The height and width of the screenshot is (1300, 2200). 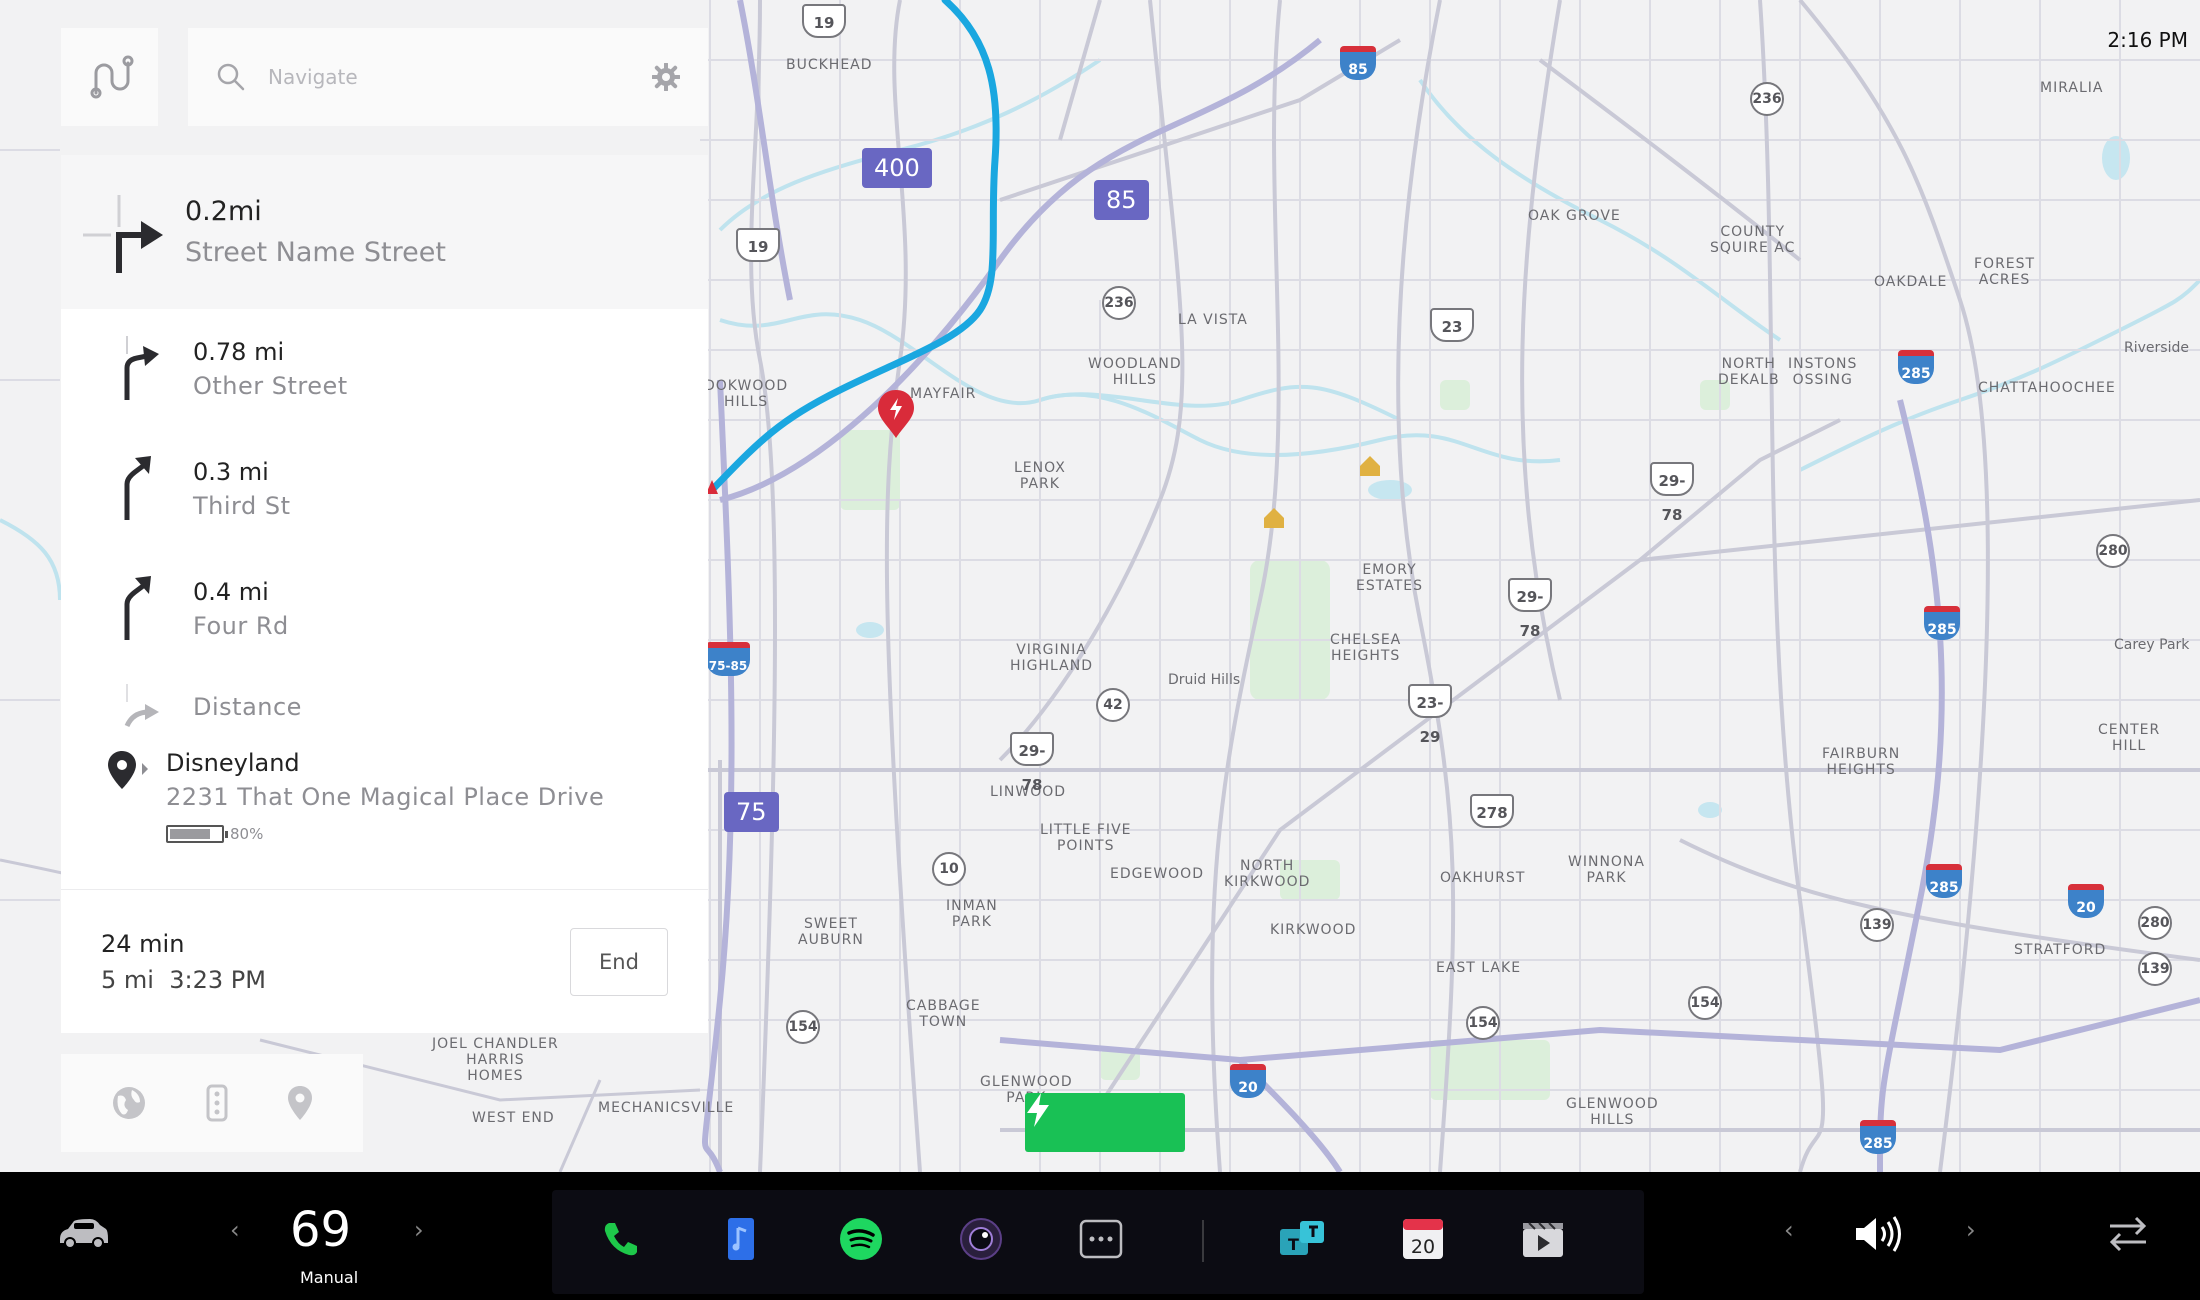 I want to click on navigate-search-bar: Navigate, so click(x=448, y=77).